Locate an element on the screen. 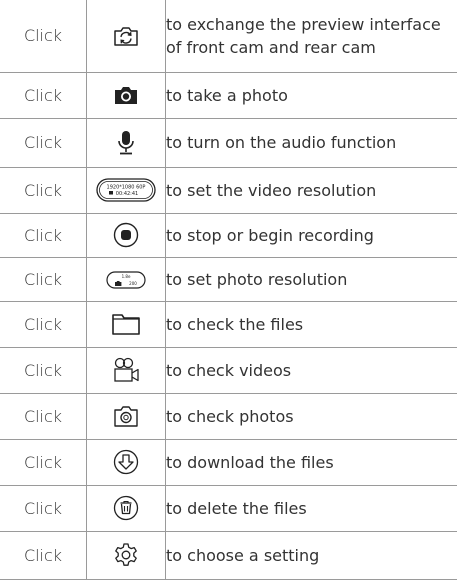  table-row: Click to check photos is located at coordinates (228, 416).